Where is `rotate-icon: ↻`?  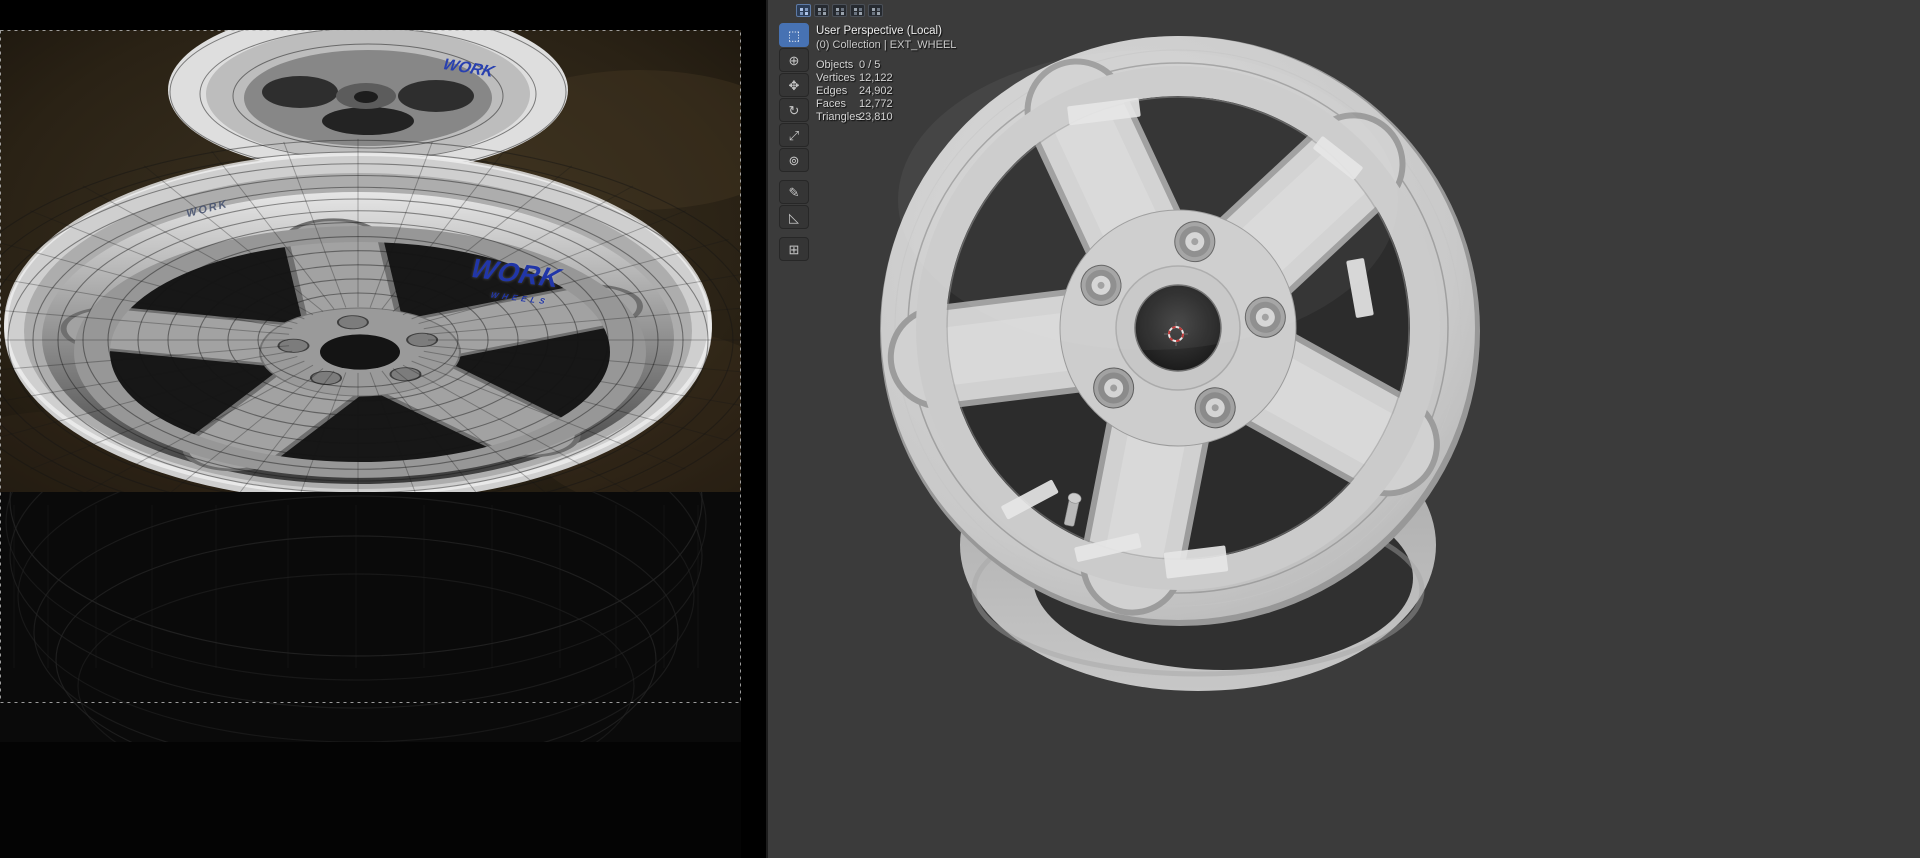
rotate-icon: ↻ is located at coordinates (794, 110).